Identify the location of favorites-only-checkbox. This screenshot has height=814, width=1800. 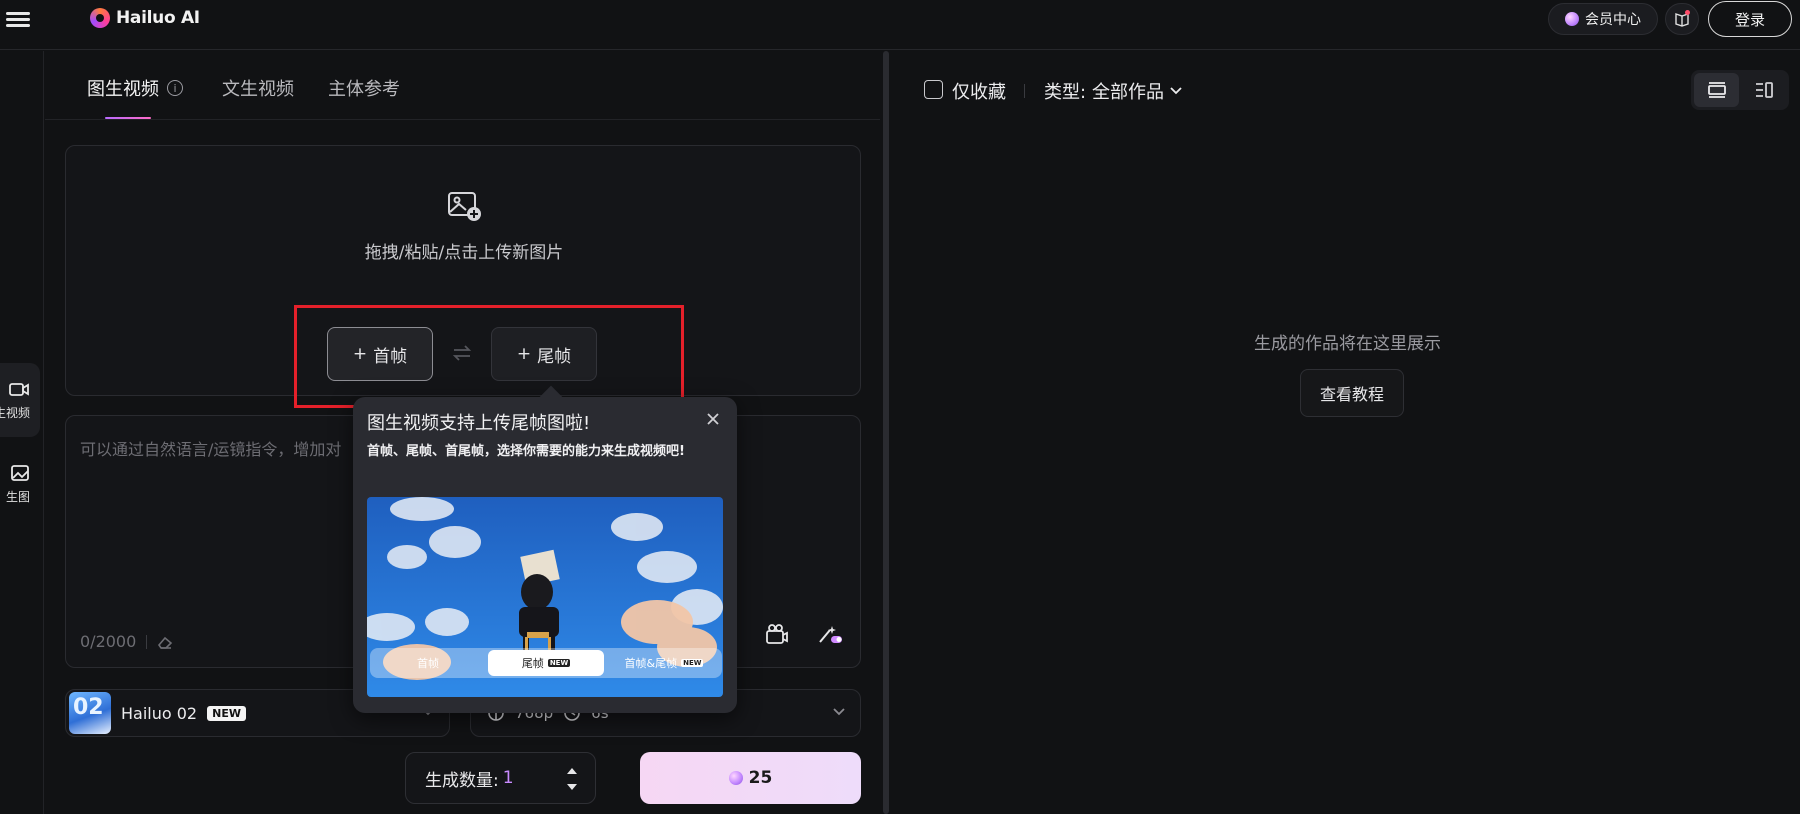
(933, 89).